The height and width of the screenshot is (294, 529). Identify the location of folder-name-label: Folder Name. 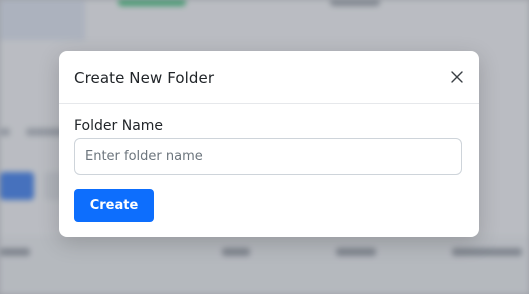
(119, 126).